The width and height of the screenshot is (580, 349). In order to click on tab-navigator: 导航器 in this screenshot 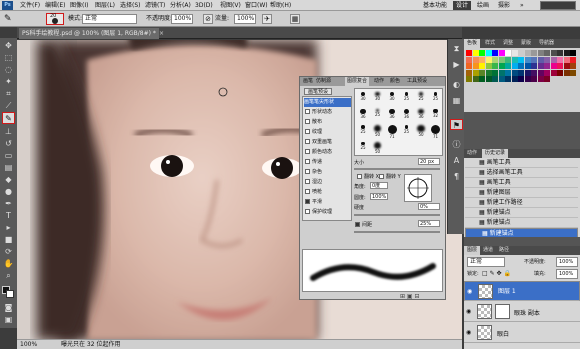, I will do `click(546, 43)`.